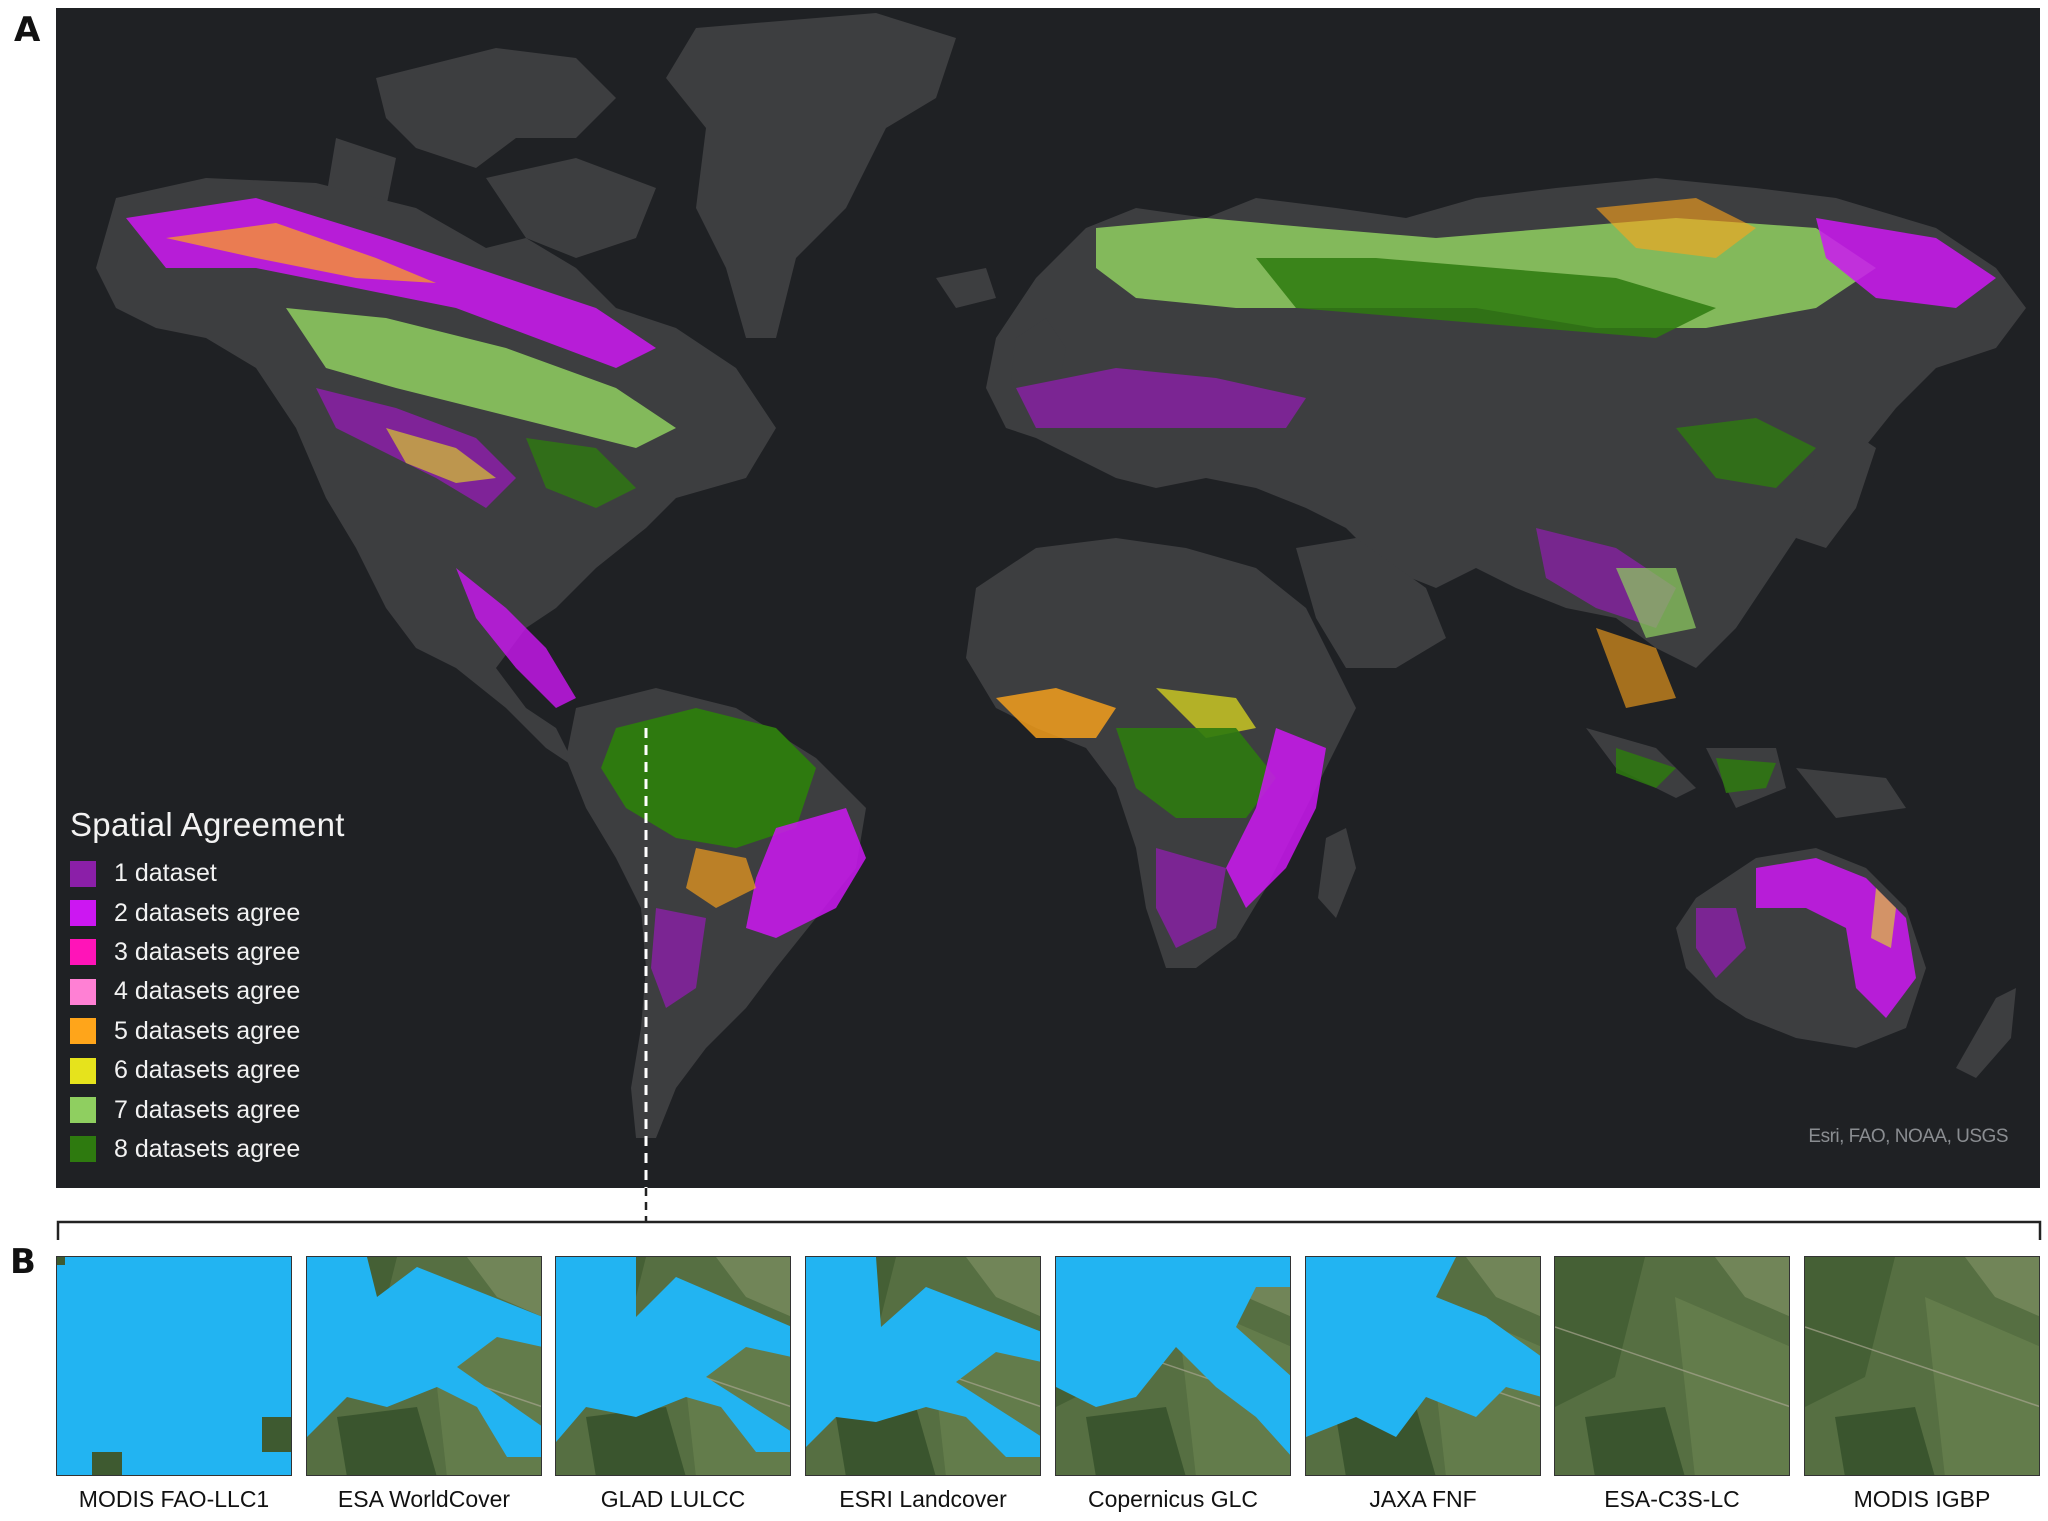 Image resolution: width=2048 pixels, height=1521 pixels. Describe the element at coordinates (1337, 873) in the screenshot. I see `madagascar` at that location.